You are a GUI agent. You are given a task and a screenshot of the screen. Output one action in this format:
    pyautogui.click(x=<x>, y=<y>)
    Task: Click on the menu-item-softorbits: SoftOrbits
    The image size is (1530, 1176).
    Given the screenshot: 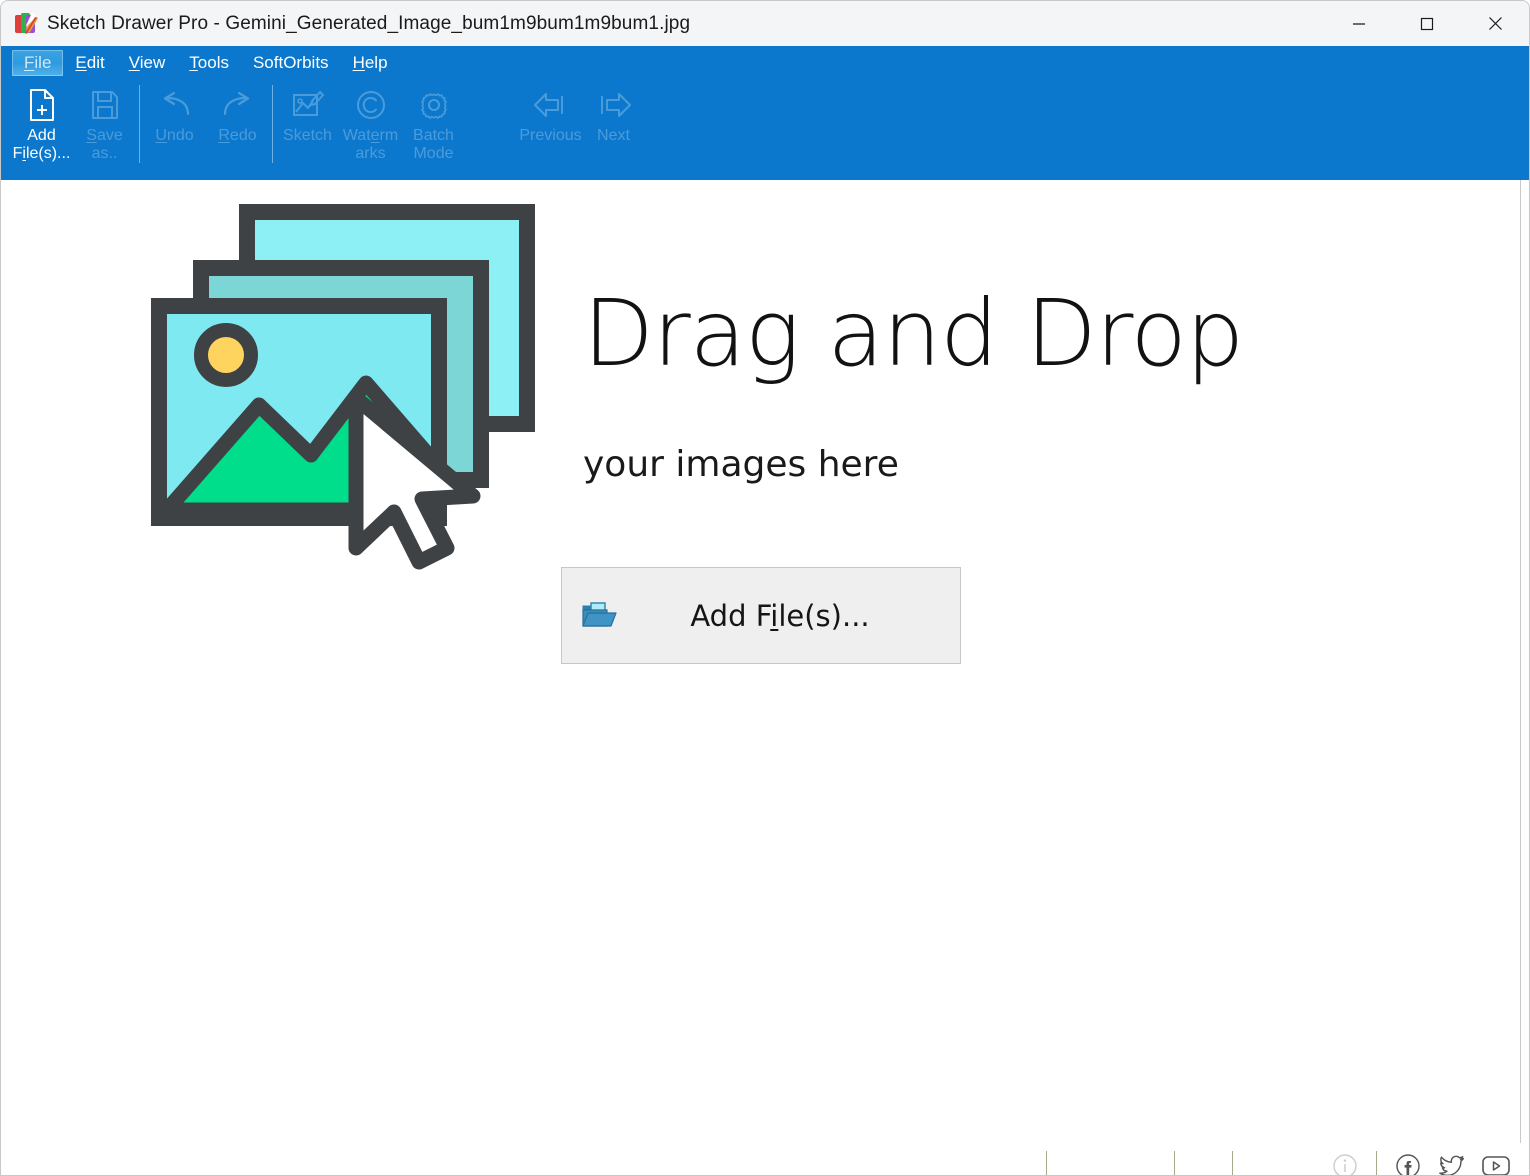 What is the action you would take?
    pyautogui.click(x=291, y=63)
    